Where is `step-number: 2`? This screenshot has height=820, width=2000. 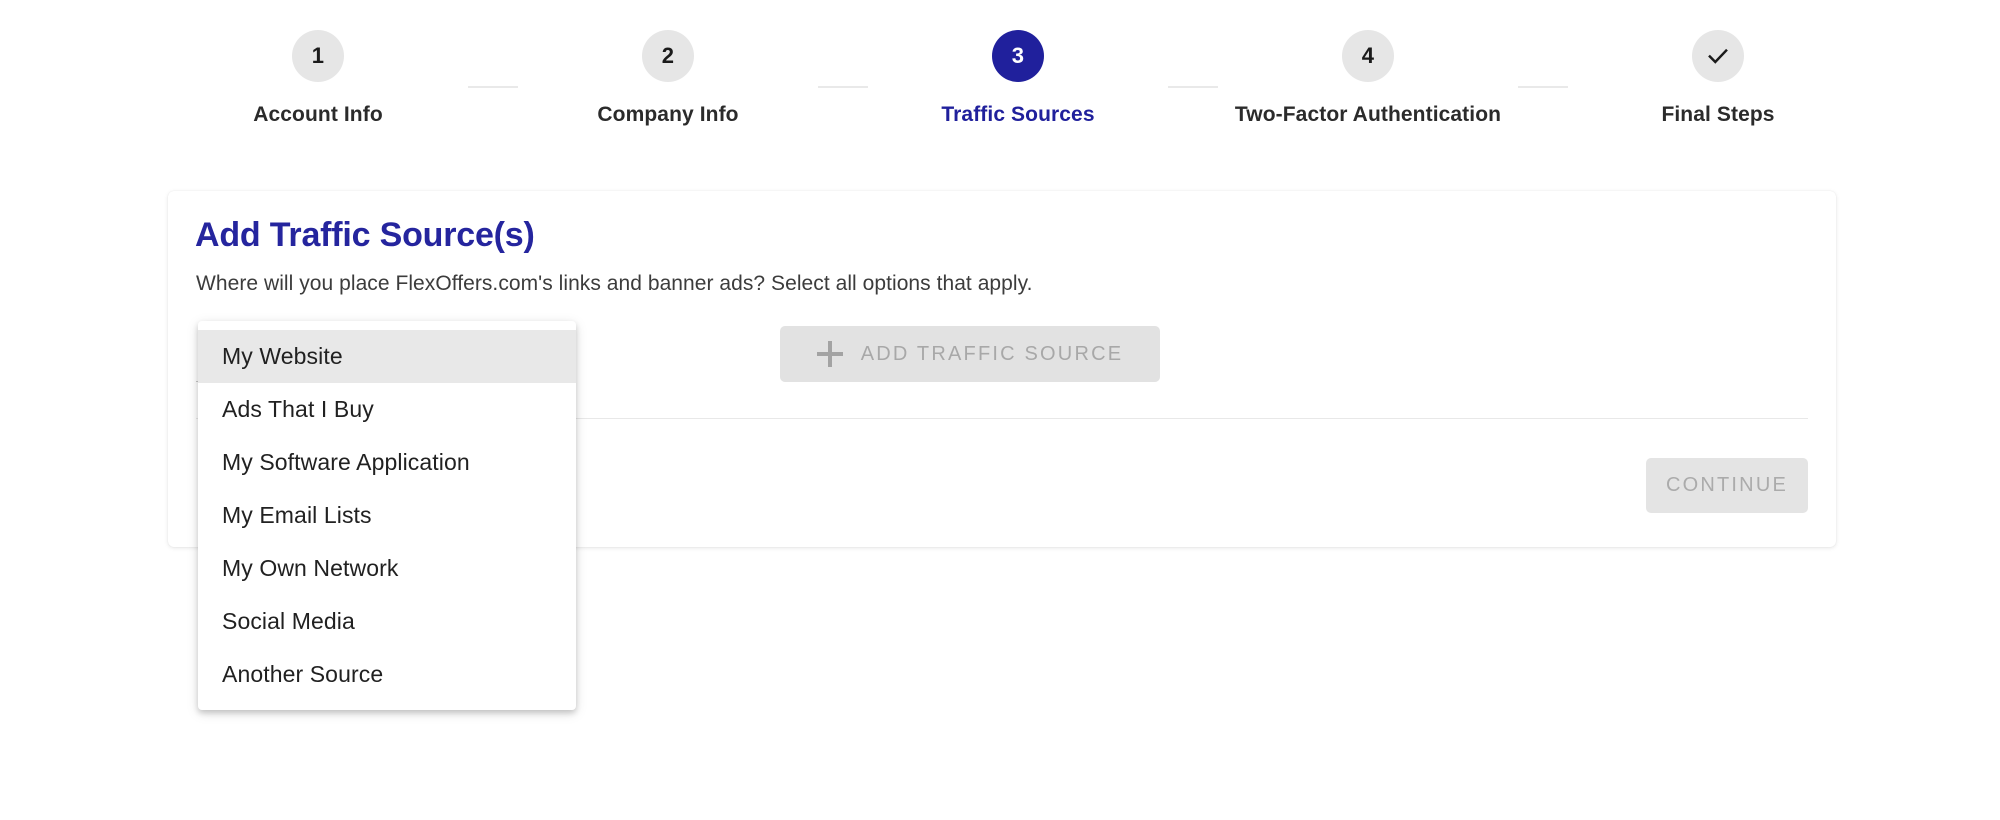
step-number: 2 is located at coordinates (668, 55).